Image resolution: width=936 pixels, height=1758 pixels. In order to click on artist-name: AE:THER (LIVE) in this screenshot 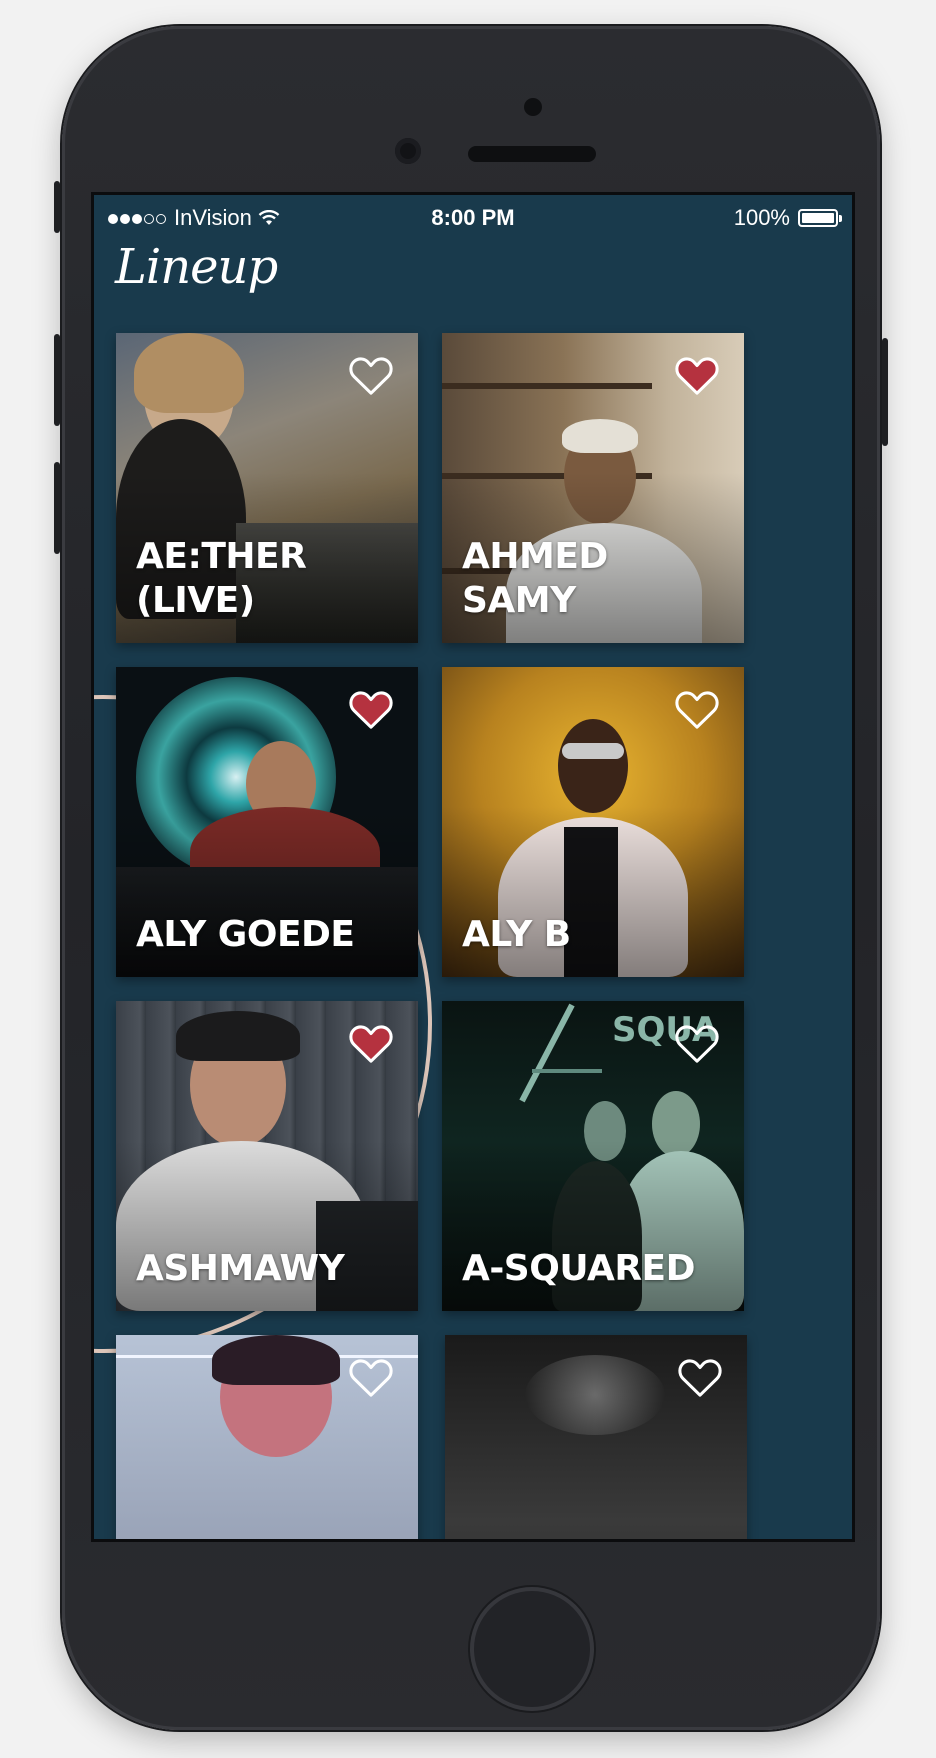, I will do `click(221, 578)`.